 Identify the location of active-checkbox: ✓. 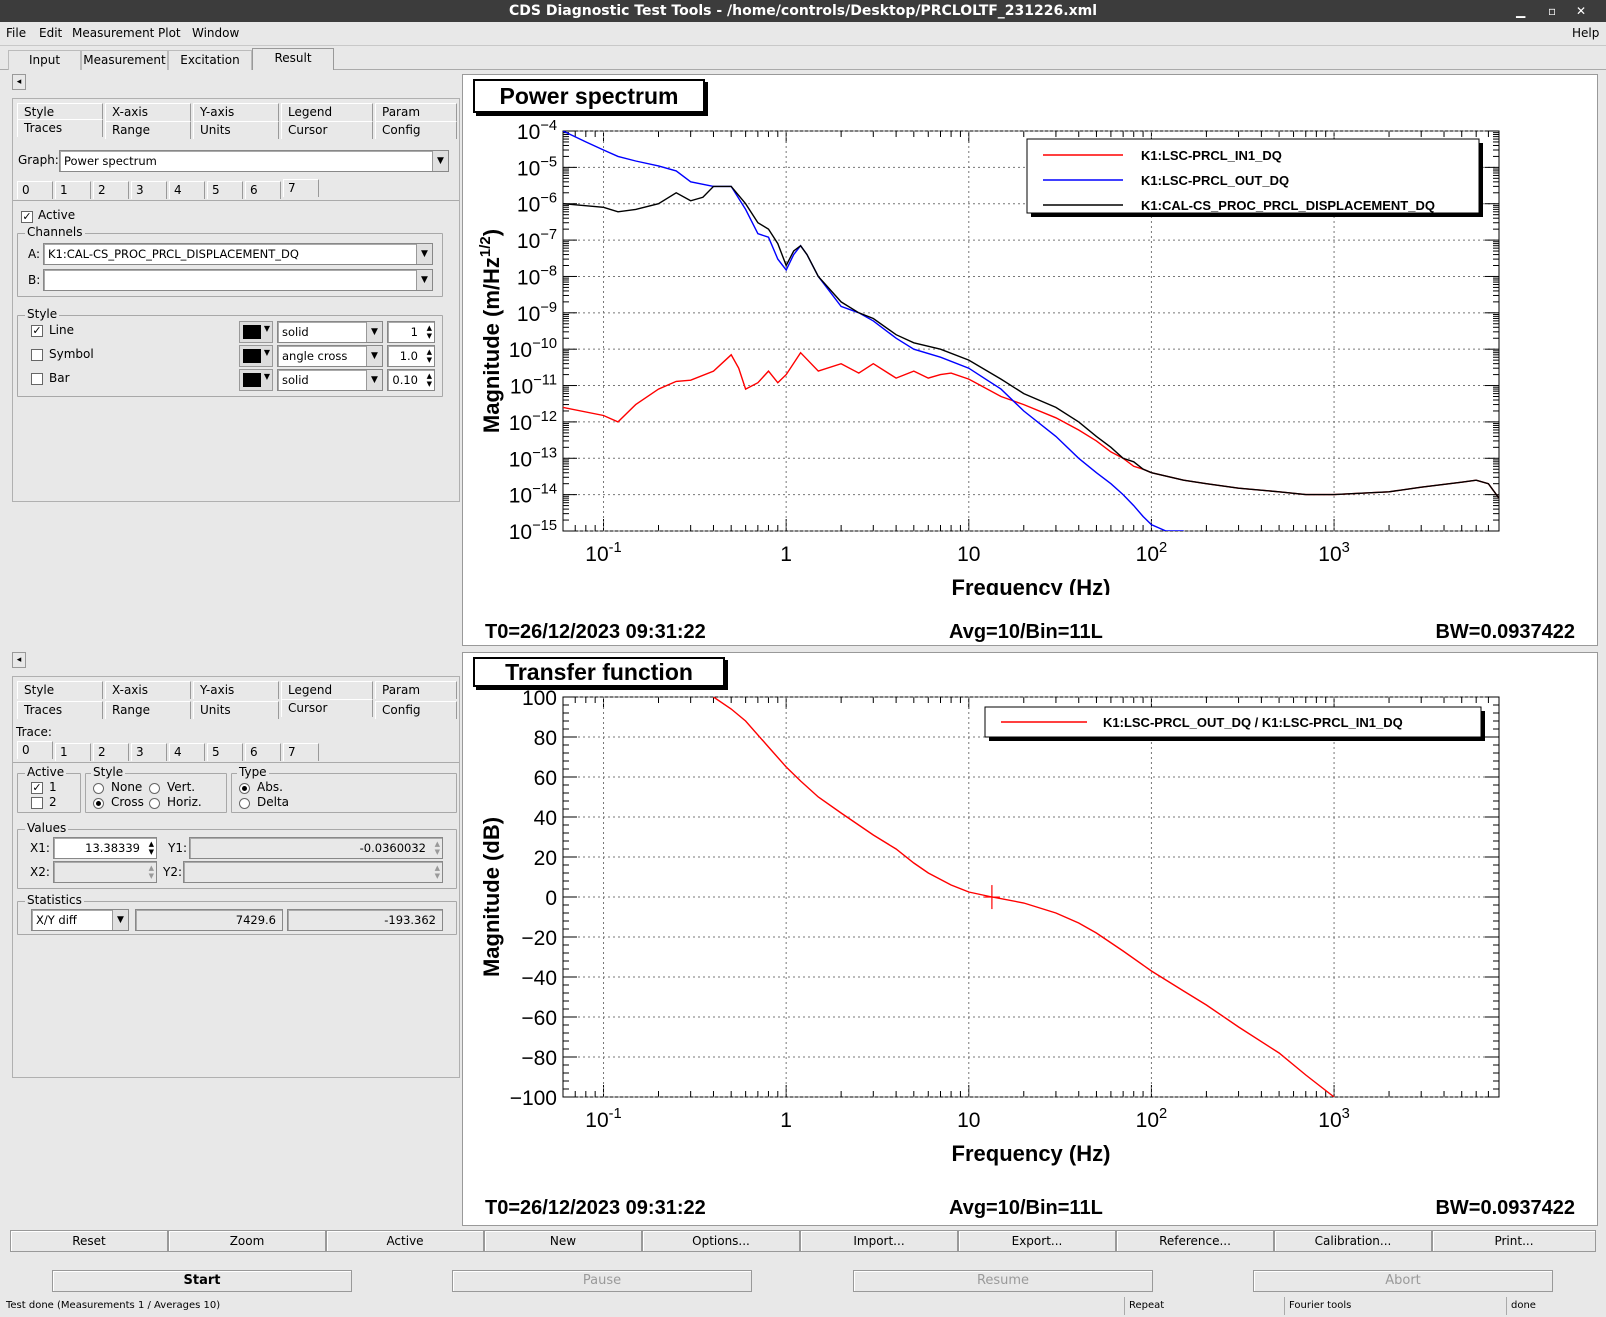
(27, 217).